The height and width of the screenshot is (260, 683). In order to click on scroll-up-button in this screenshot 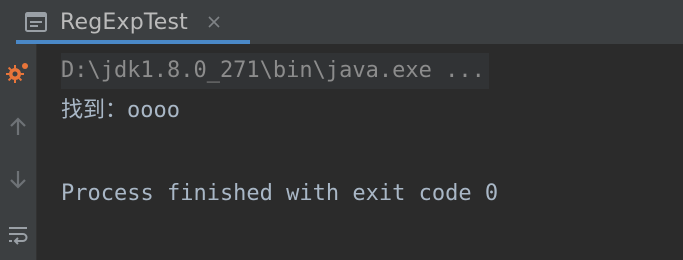, I will do `click(18, 129)`.